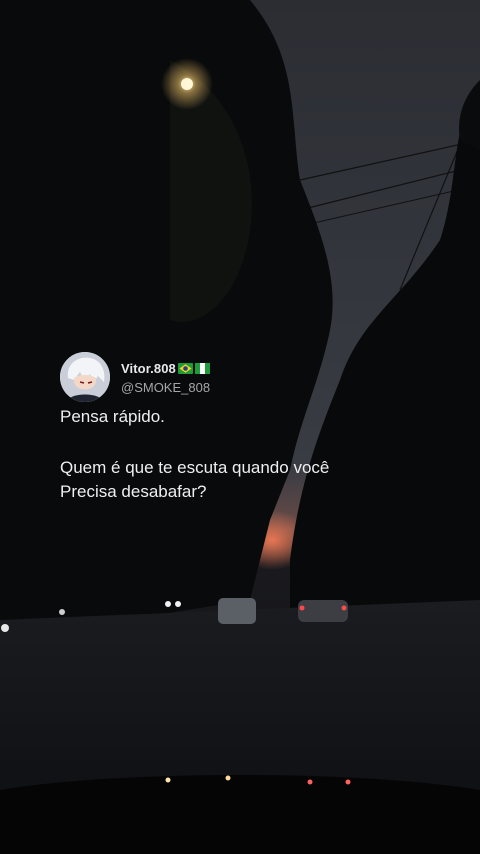  I want to click on anime-avatar-icon, so click(85, 377).